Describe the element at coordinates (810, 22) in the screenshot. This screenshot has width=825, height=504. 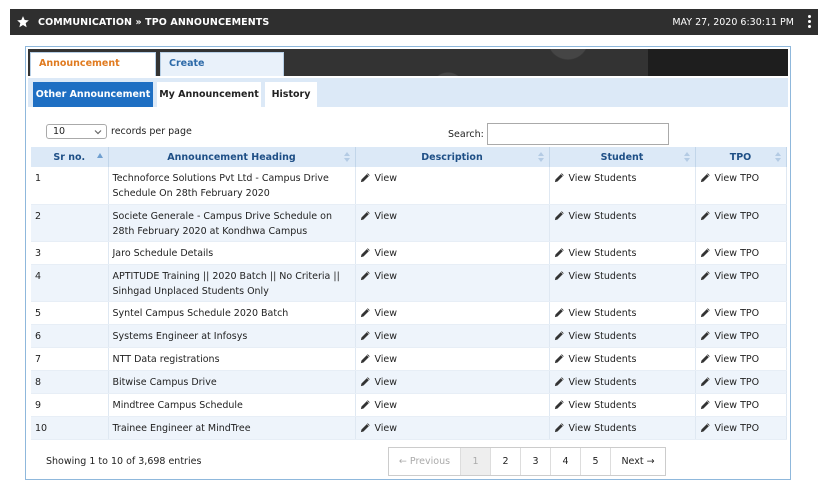
I see `more-options-icon` at that location.